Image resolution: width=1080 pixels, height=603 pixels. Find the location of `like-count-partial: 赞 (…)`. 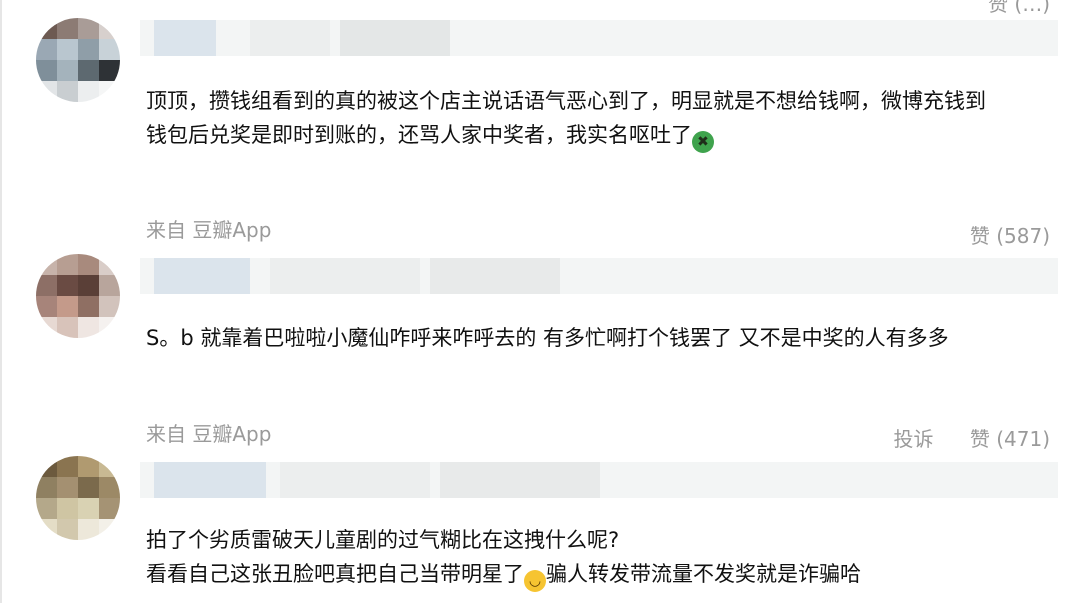

like-count-partial: 赞 (…) is located at coordinates (1019, 8).